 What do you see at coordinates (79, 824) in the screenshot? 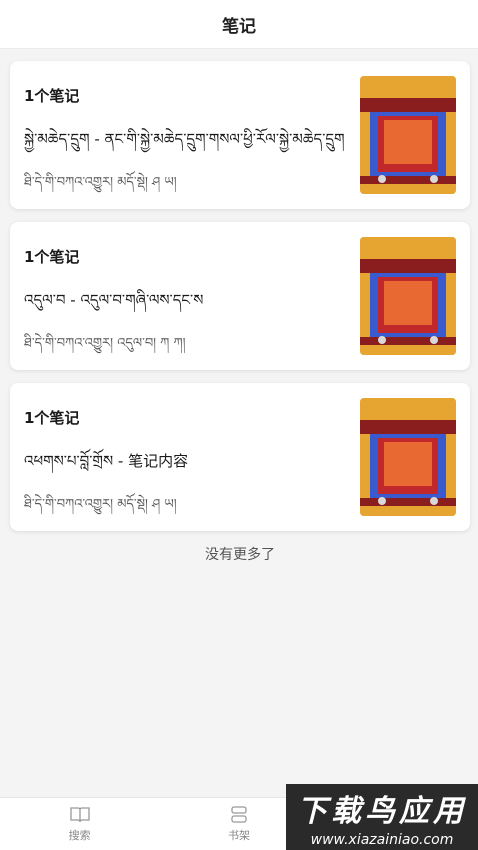
I see `tab-search: 搜索` at bounding box center [79, 824].